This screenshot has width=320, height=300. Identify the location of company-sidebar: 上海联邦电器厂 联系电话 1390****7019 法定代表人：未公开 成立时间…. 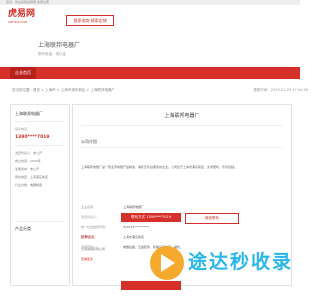
(40, 195).